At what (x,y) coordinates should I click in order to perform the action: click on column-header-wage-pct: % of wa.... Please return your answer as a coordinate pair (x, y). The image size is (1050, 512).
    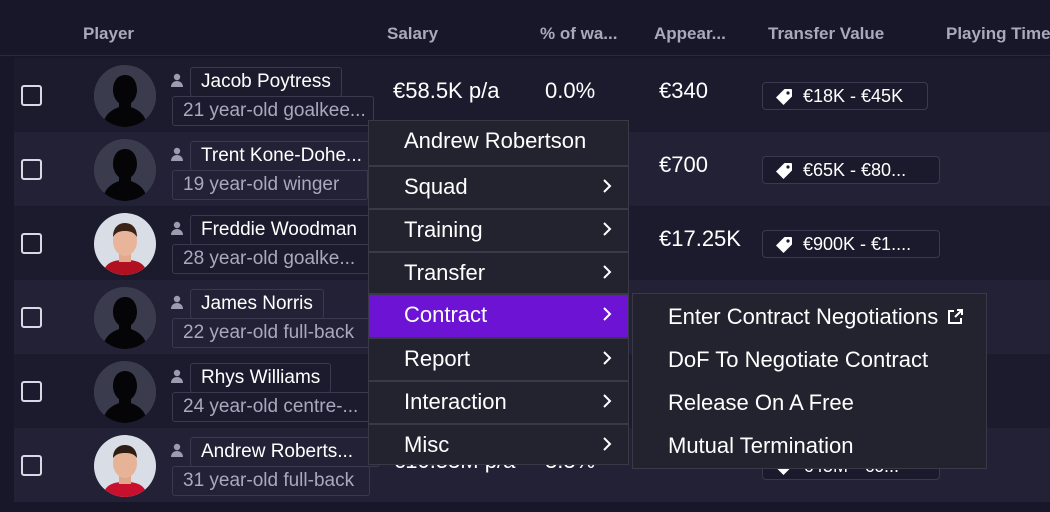
    Looking at the image, I should click on (578, 34).